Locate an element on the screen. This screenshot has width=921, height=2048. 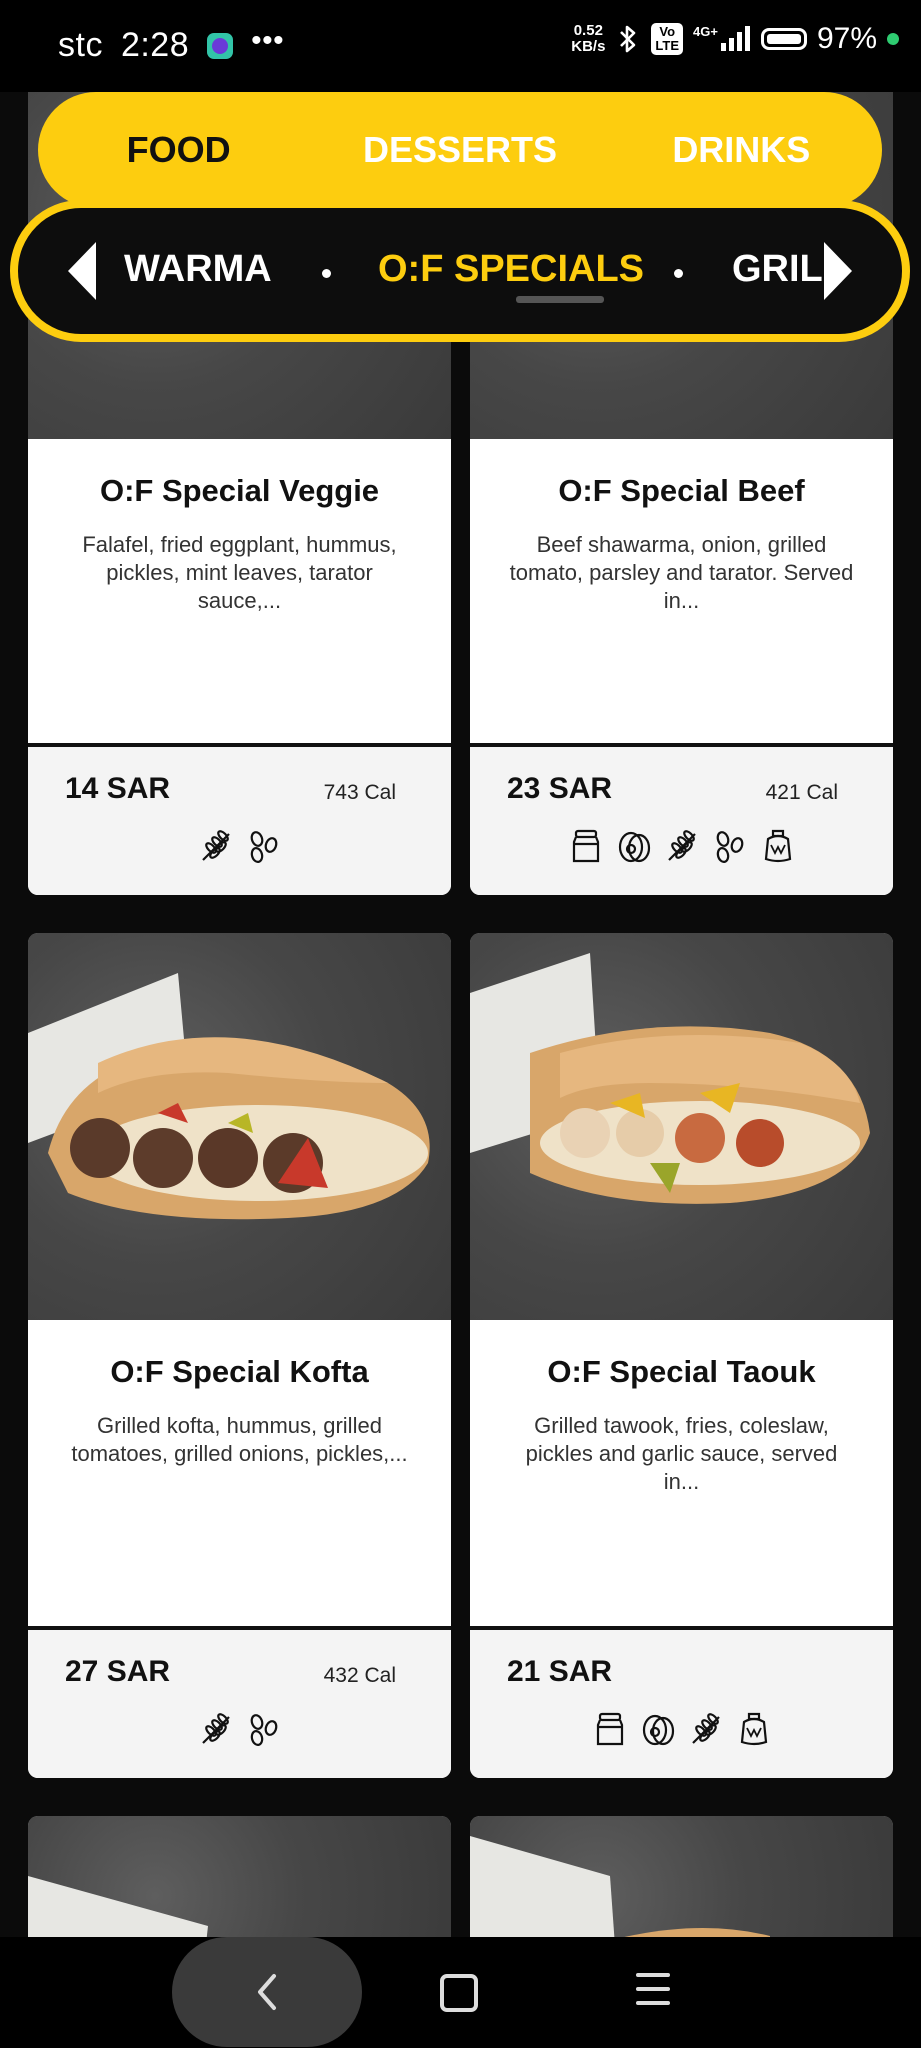
tab-food: FOOD is located at coordinates (178, 150).